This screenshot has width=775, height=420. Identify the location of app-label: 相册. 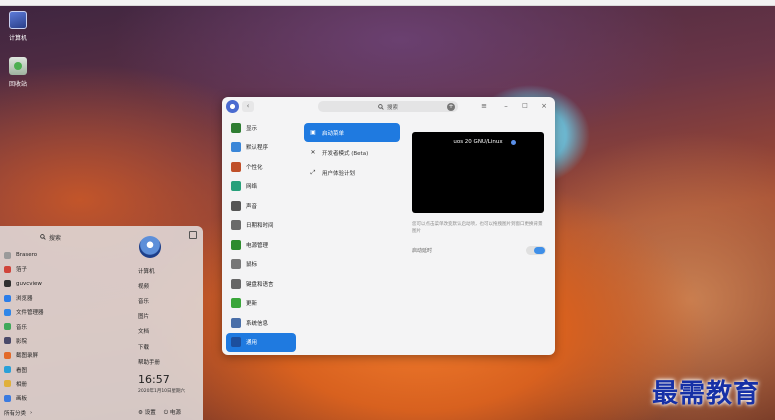
(22, 384).